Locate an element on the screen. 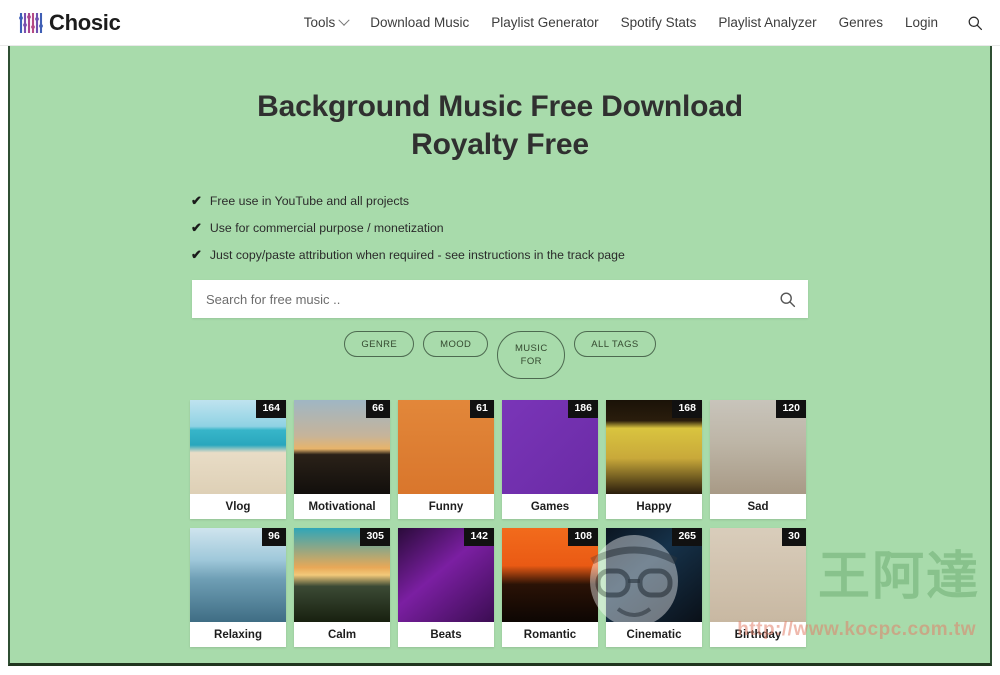  tag-label: Sad is located at coordinates (758, 506).